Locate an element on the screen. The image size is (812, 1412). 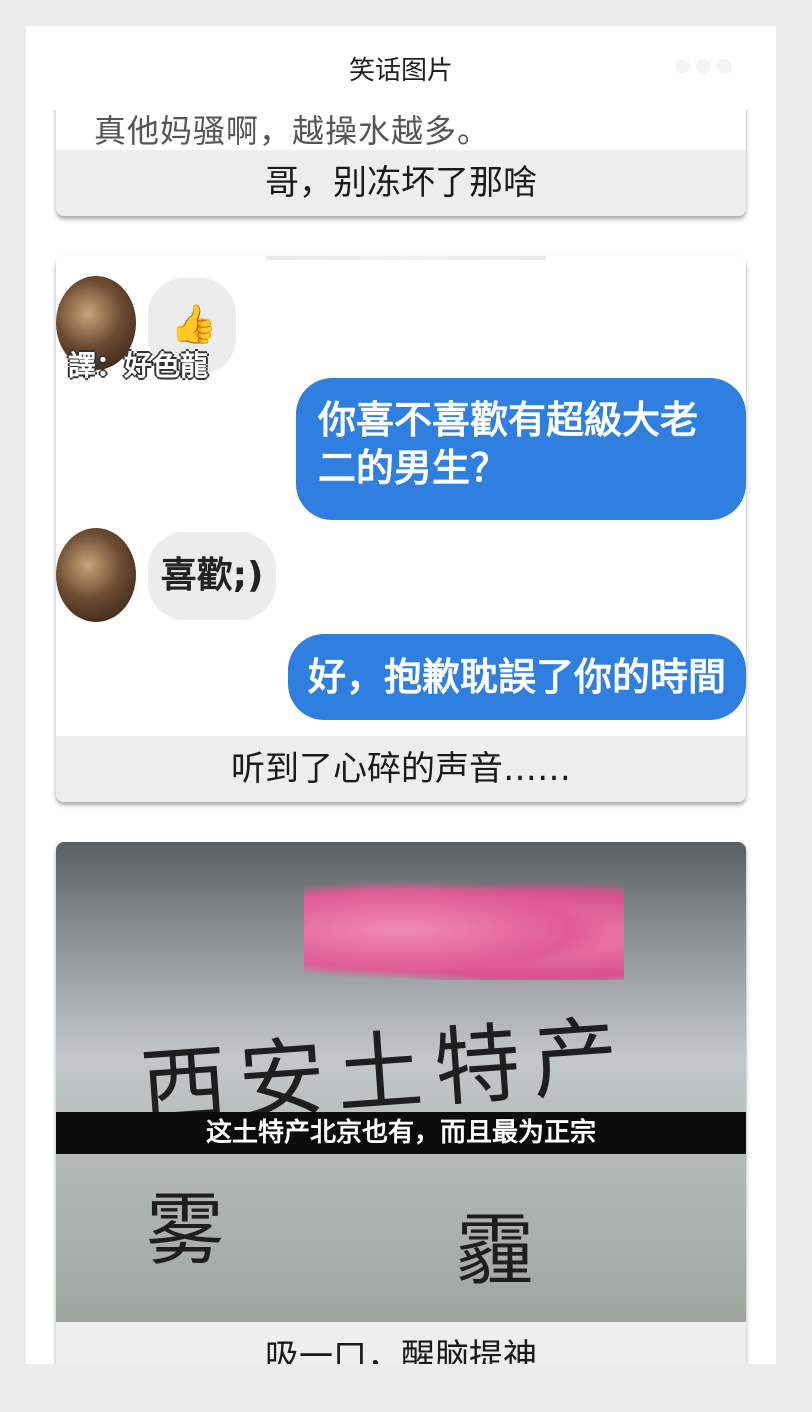
page-title: 笑话图片 is located at coordinates (400, 71).